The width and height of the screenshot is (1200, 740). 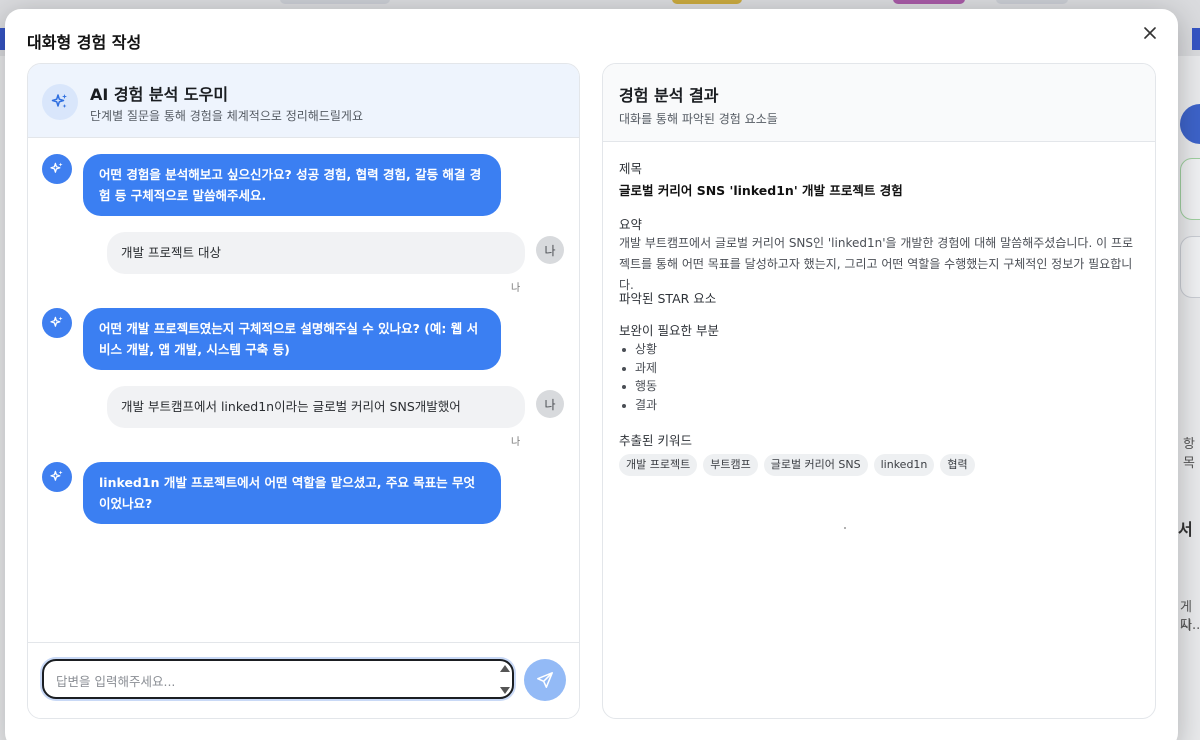 I want to click on keyword-list: 개발 프로젝트 부트캠프 글로벌 커리어 SNS linked1n 협력, so click(x=797, y=465).